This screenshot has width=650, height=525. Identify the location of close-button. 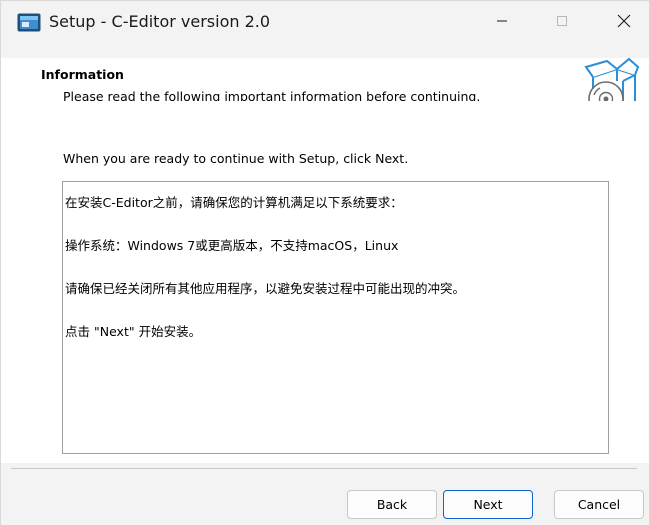
(624, 21).